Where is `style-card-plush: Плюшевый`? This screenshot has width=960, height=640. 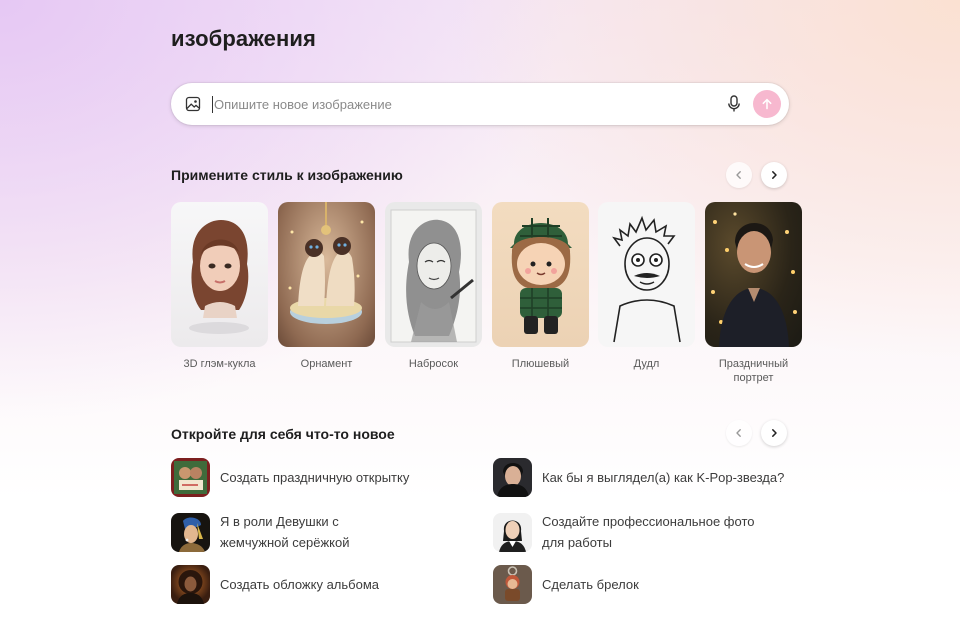 style-card-plush: Плюшевый is located at coordinates (540, 286).